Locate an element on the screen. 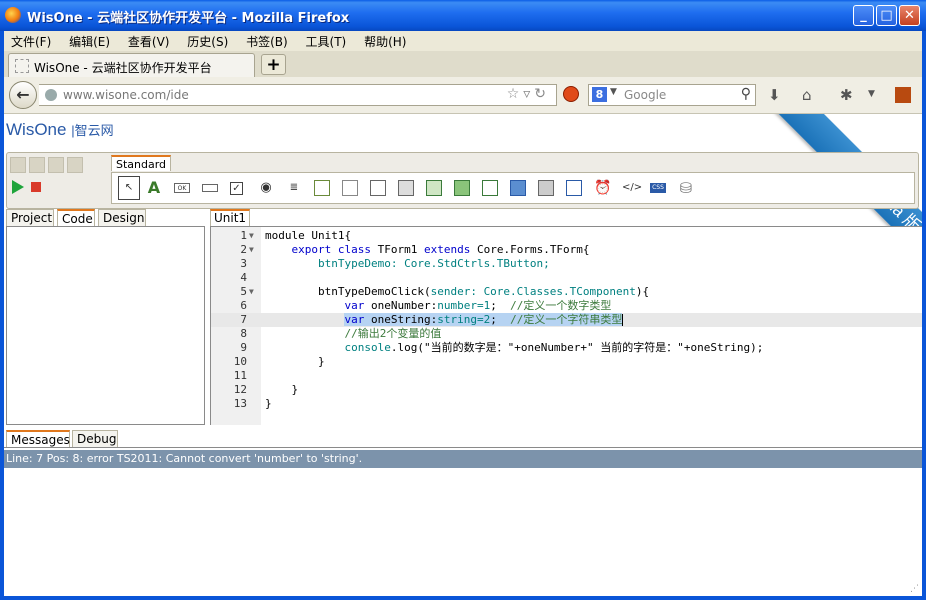  tab-standard: Standard is located at coordinates (141, 163).